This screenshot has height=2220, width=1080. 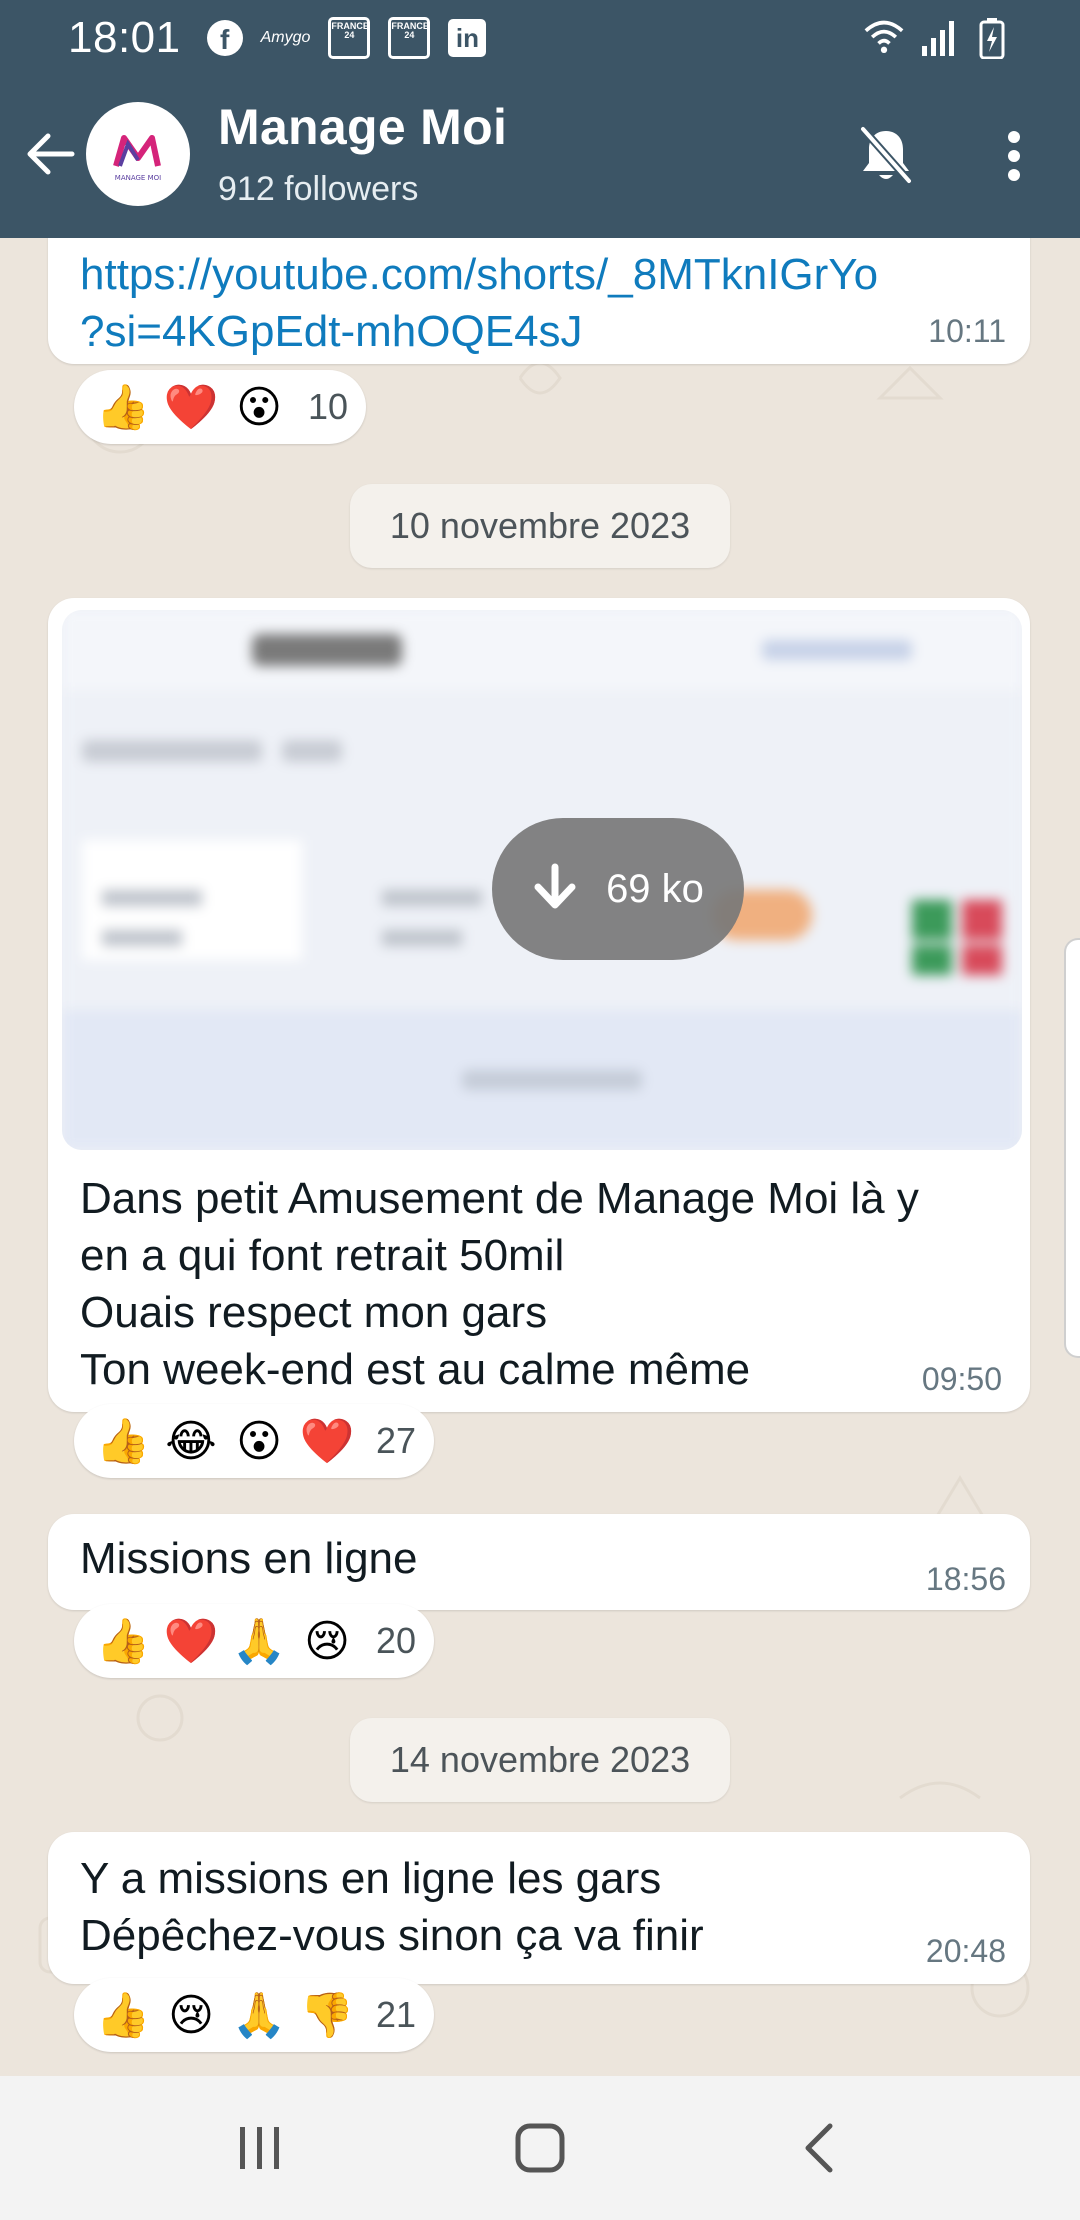 What do you see at coordinates (362, 127) in the screenshot?
I see `channel-name: Manage Moi` at bounding box center [362, 127].